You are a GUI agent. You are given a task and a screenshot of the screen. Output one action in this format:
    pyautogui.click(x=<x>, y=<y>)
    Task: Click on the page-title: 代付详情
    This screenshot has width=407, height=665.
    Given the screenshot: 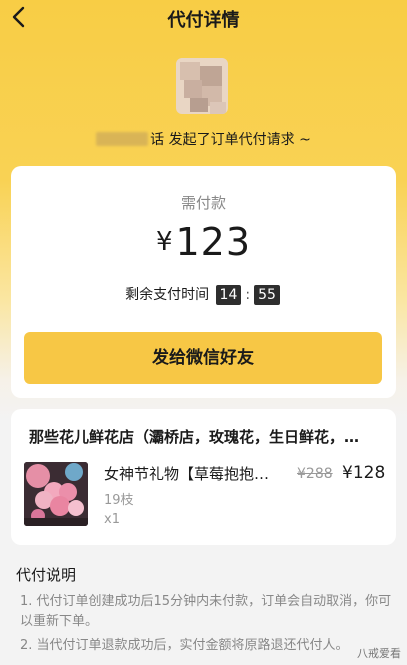 What is the action you would take?
    pyautogui.click(x=203, y=20)
    